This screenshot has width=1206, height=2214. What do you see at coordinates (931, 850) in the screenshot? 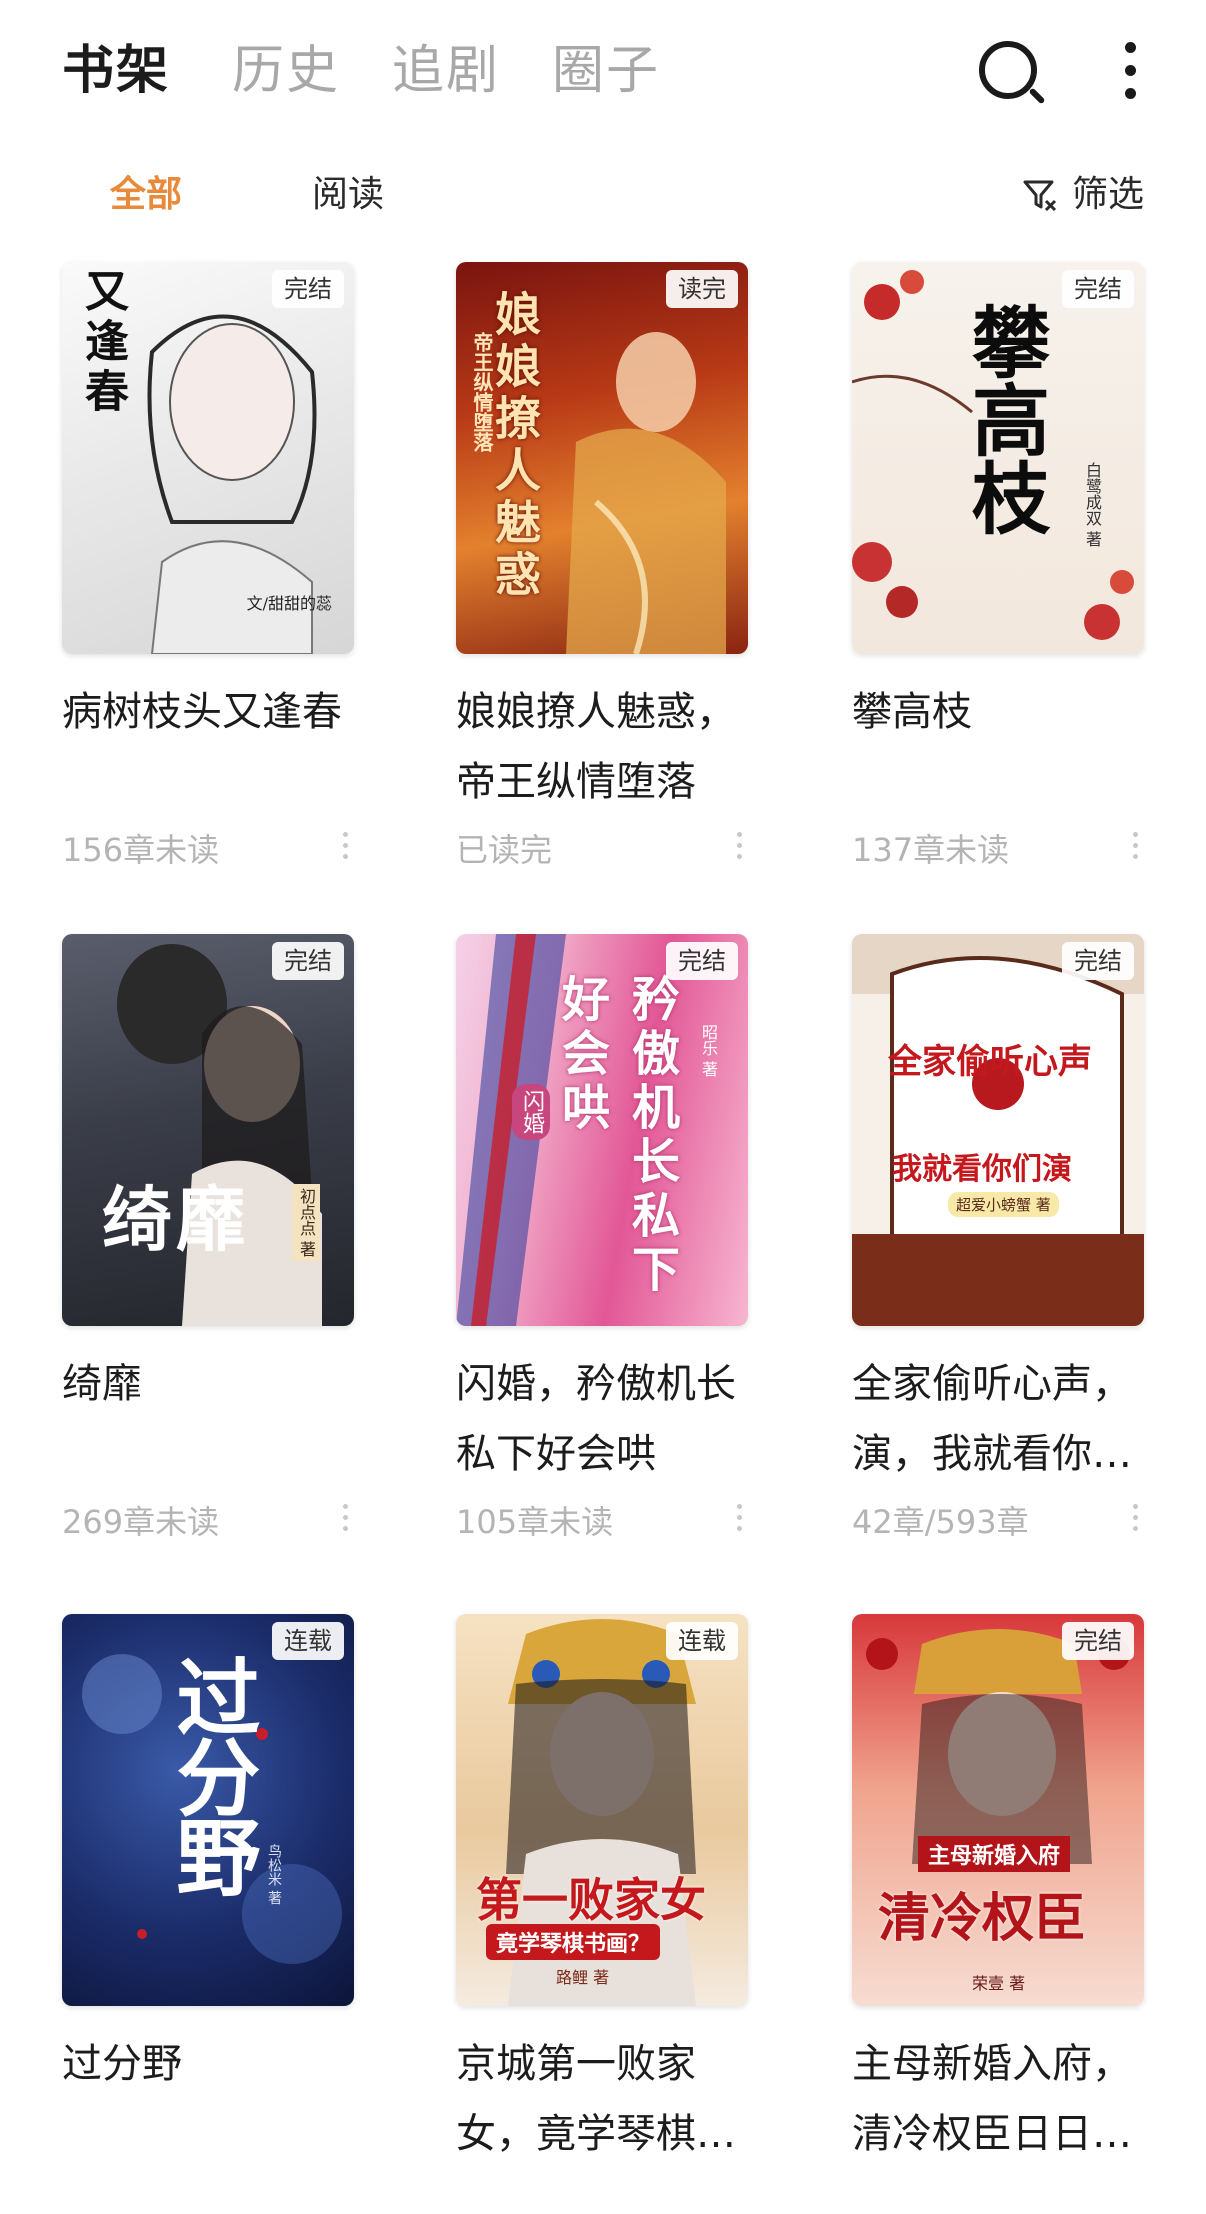
I see `book-progress: 137章未读` at bounding box center [931, 850].